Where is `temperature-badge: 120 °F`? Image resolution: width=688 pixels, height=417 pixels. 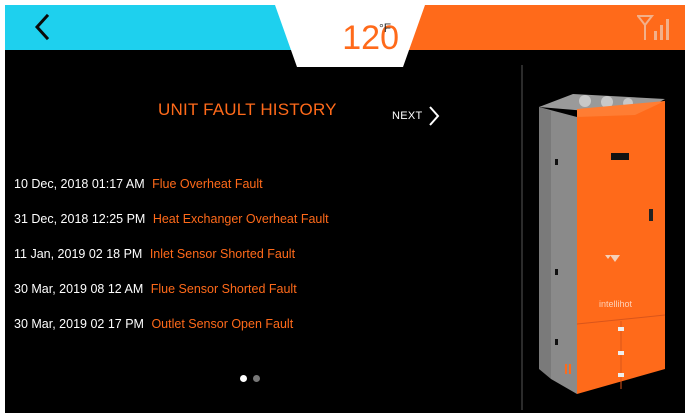 temperature-badge: 120 °F is located at coordinates (350, 37).